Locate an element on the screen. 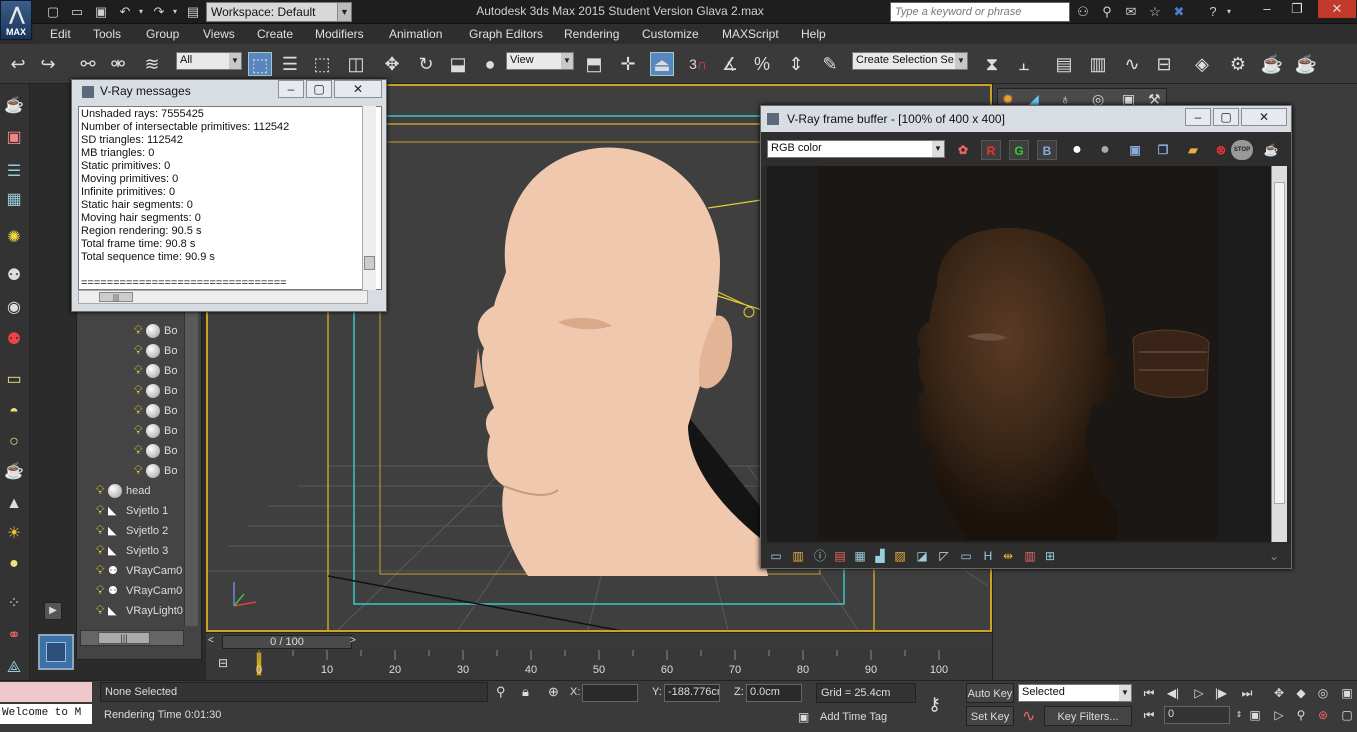  rendered-frame-window-icon: ☕ is located at coordinates (1272, 64).